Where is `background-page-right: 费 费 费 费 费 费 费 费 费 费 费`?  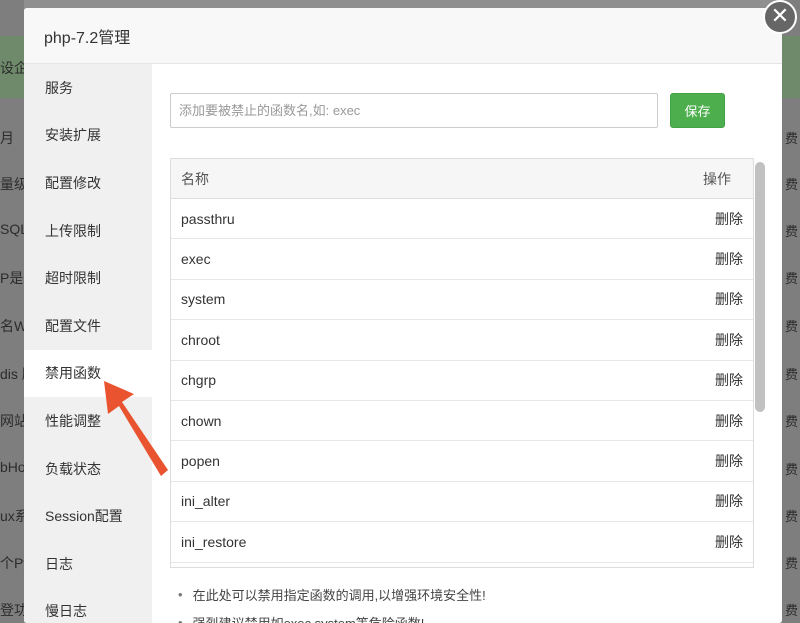
background-page-right: 费 费 费 费 费 费 费 费 费 费 费 is located at coordinates (791, 311).